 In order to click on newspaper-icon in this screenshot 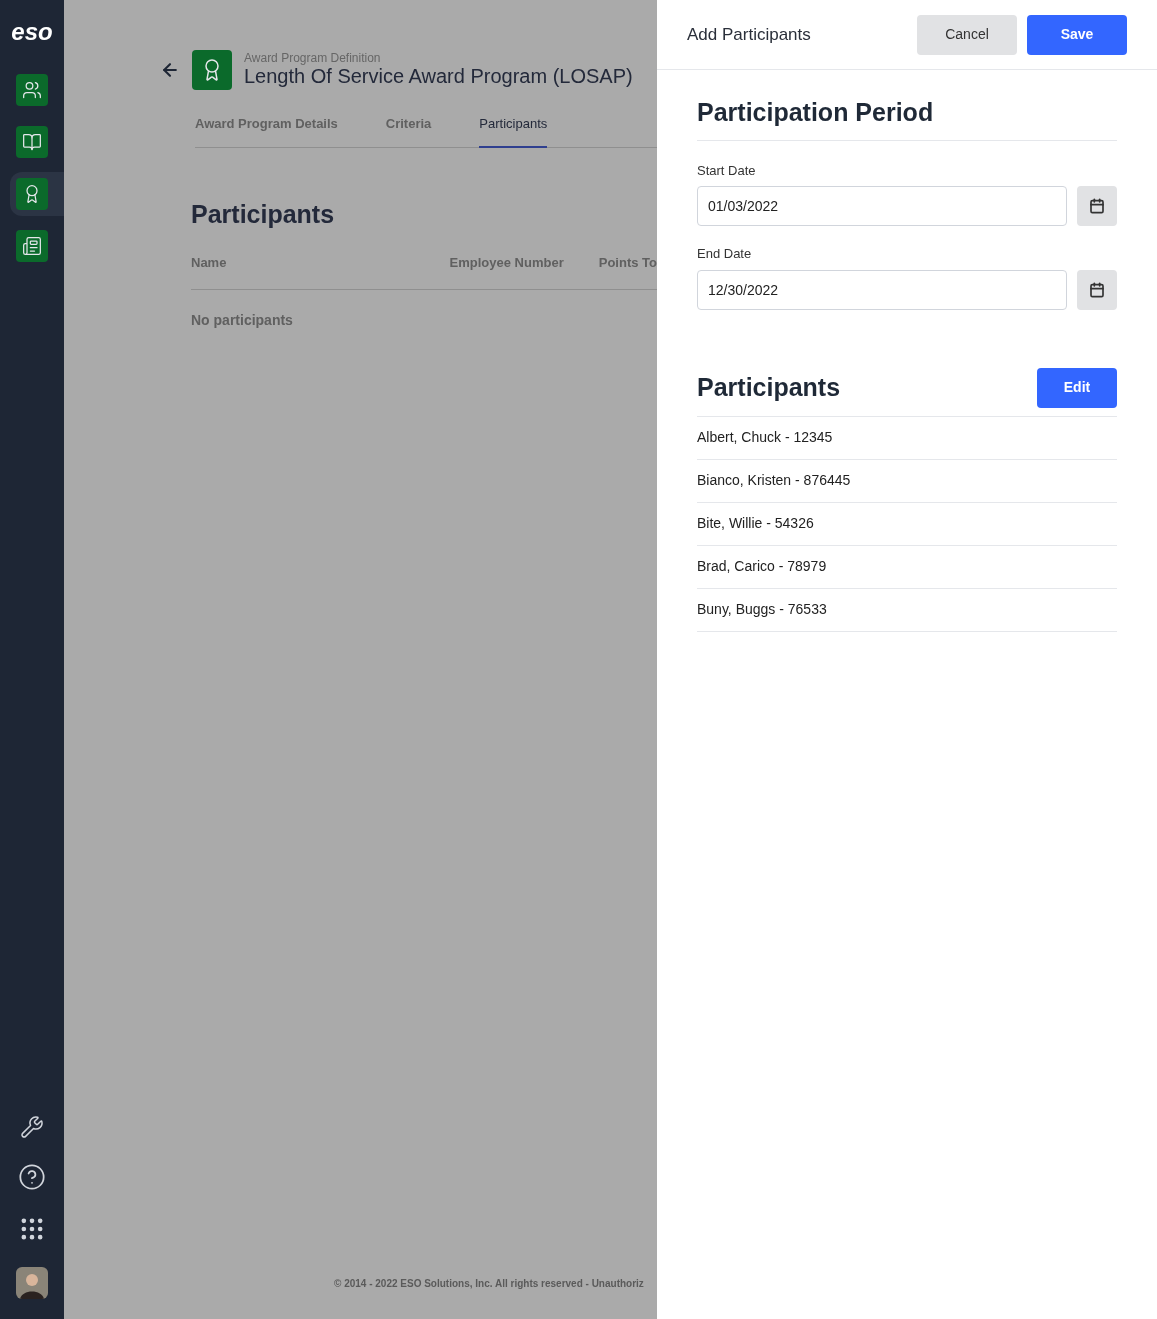, I will do `click(32, 246)`.